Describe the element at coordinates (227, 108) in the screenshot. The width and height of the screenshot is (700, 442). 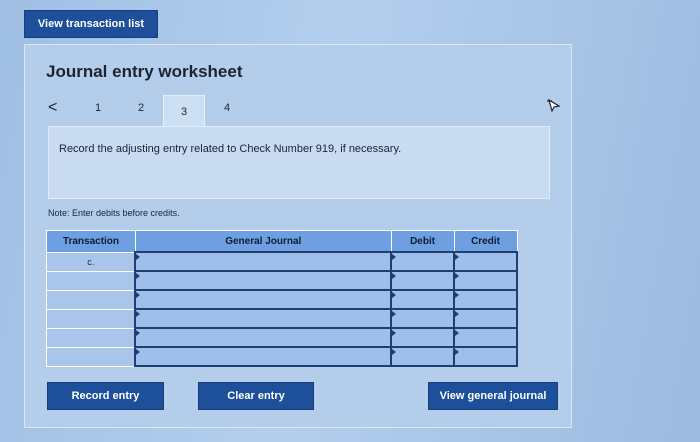
I see `tab-4: 4` at that location.